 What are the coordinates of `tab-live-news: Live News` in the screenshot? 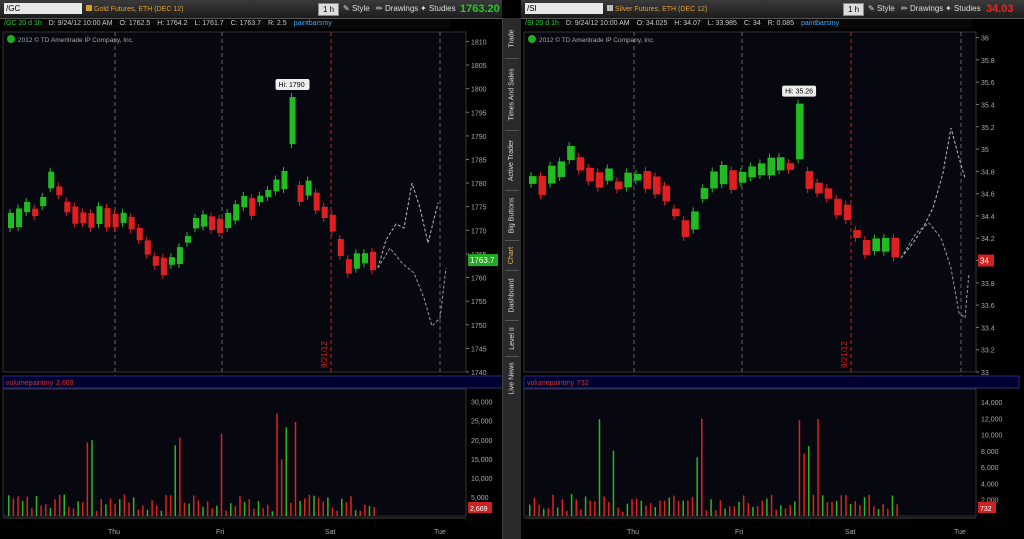 It's located at (512, 378).